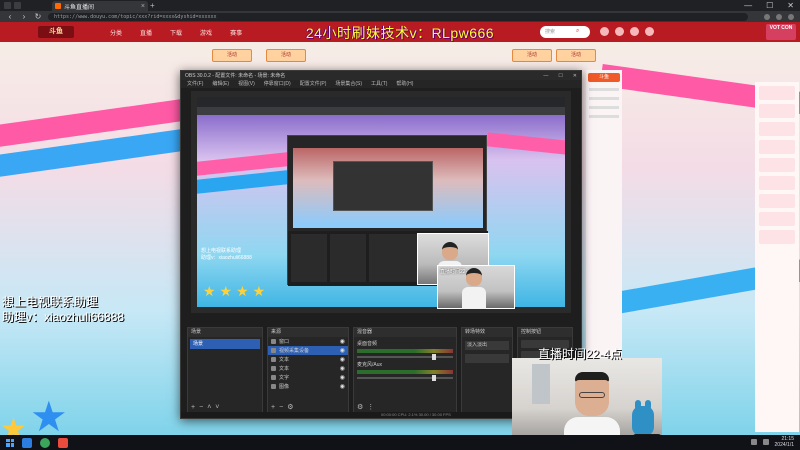 The image size is (800, 450). I want to click on douyu-favicon-icon, so click(58, 6).